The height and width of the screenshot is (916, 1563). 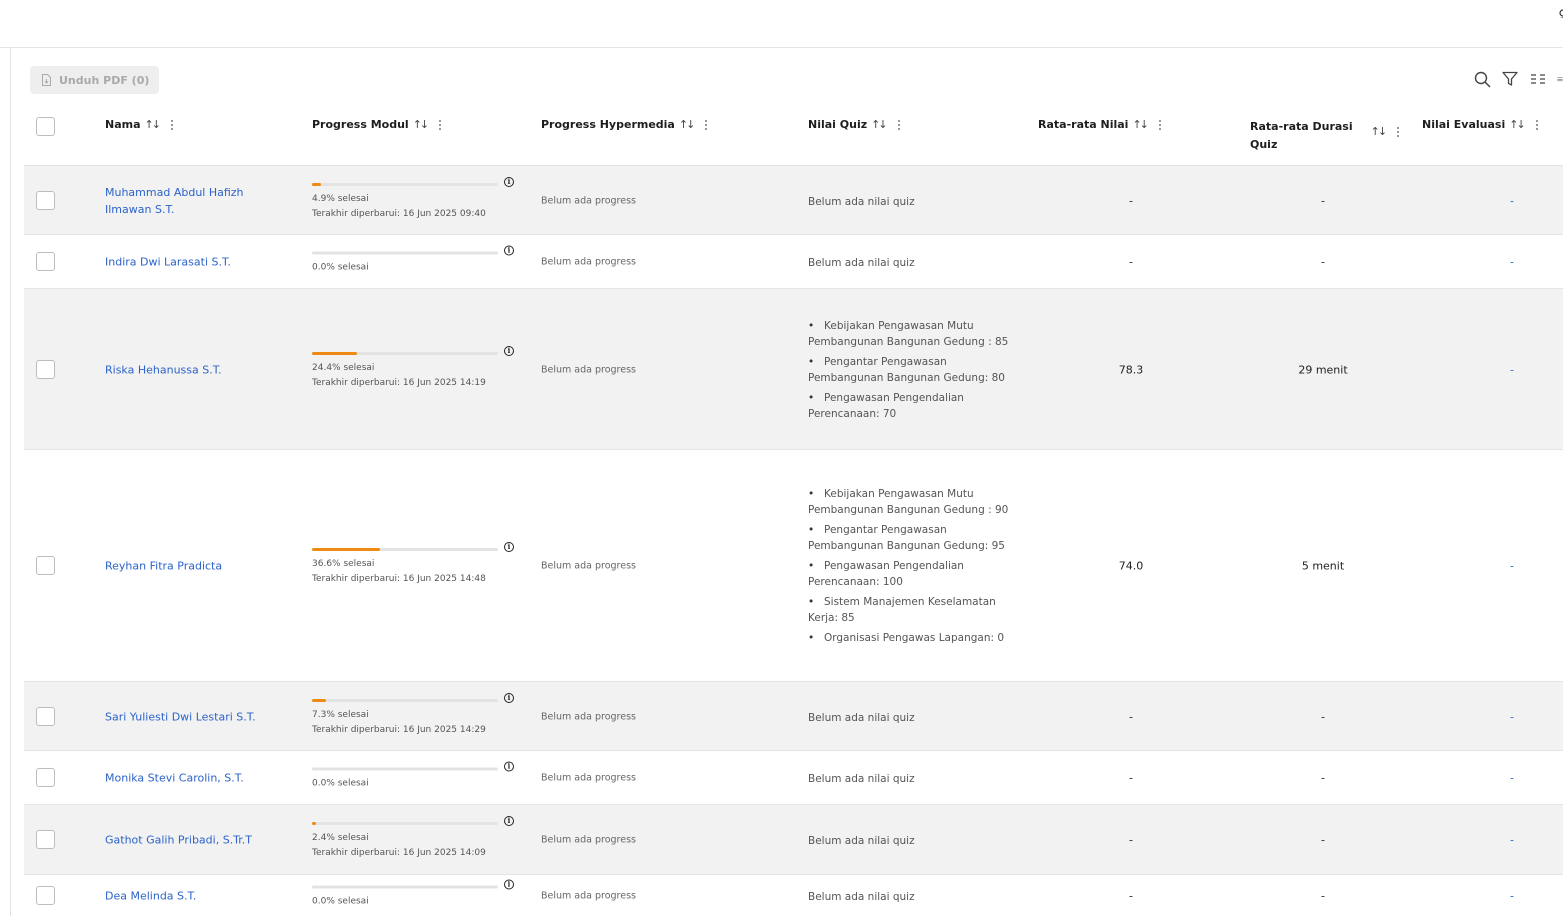 What do you see at coordinates (377, 124) in the screenshot?
I see `column-header-progress-modul: Progress Modul ↑↓` at bounding box center [377, 124].